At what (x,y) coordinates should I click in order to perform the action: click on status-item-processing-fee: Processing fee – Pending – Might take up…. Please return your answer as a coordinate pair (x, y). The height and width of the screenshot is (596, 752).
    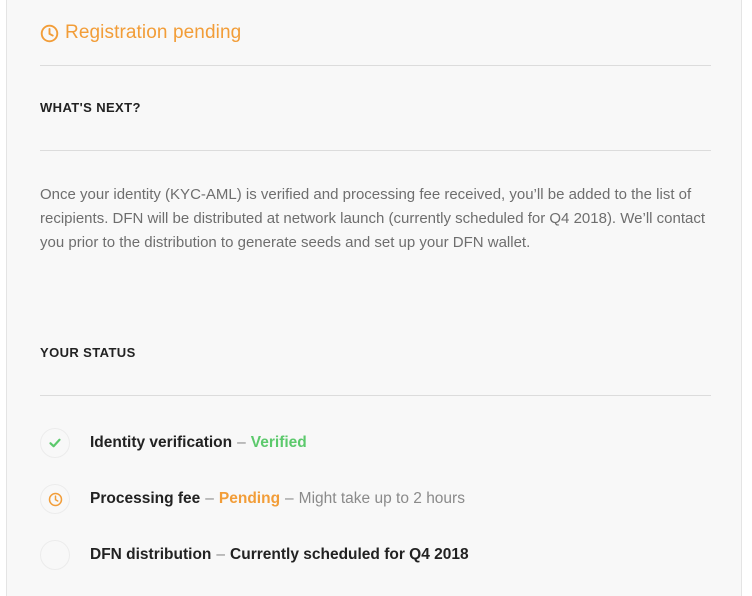
    Looking at the image, I should click on (252, 499).